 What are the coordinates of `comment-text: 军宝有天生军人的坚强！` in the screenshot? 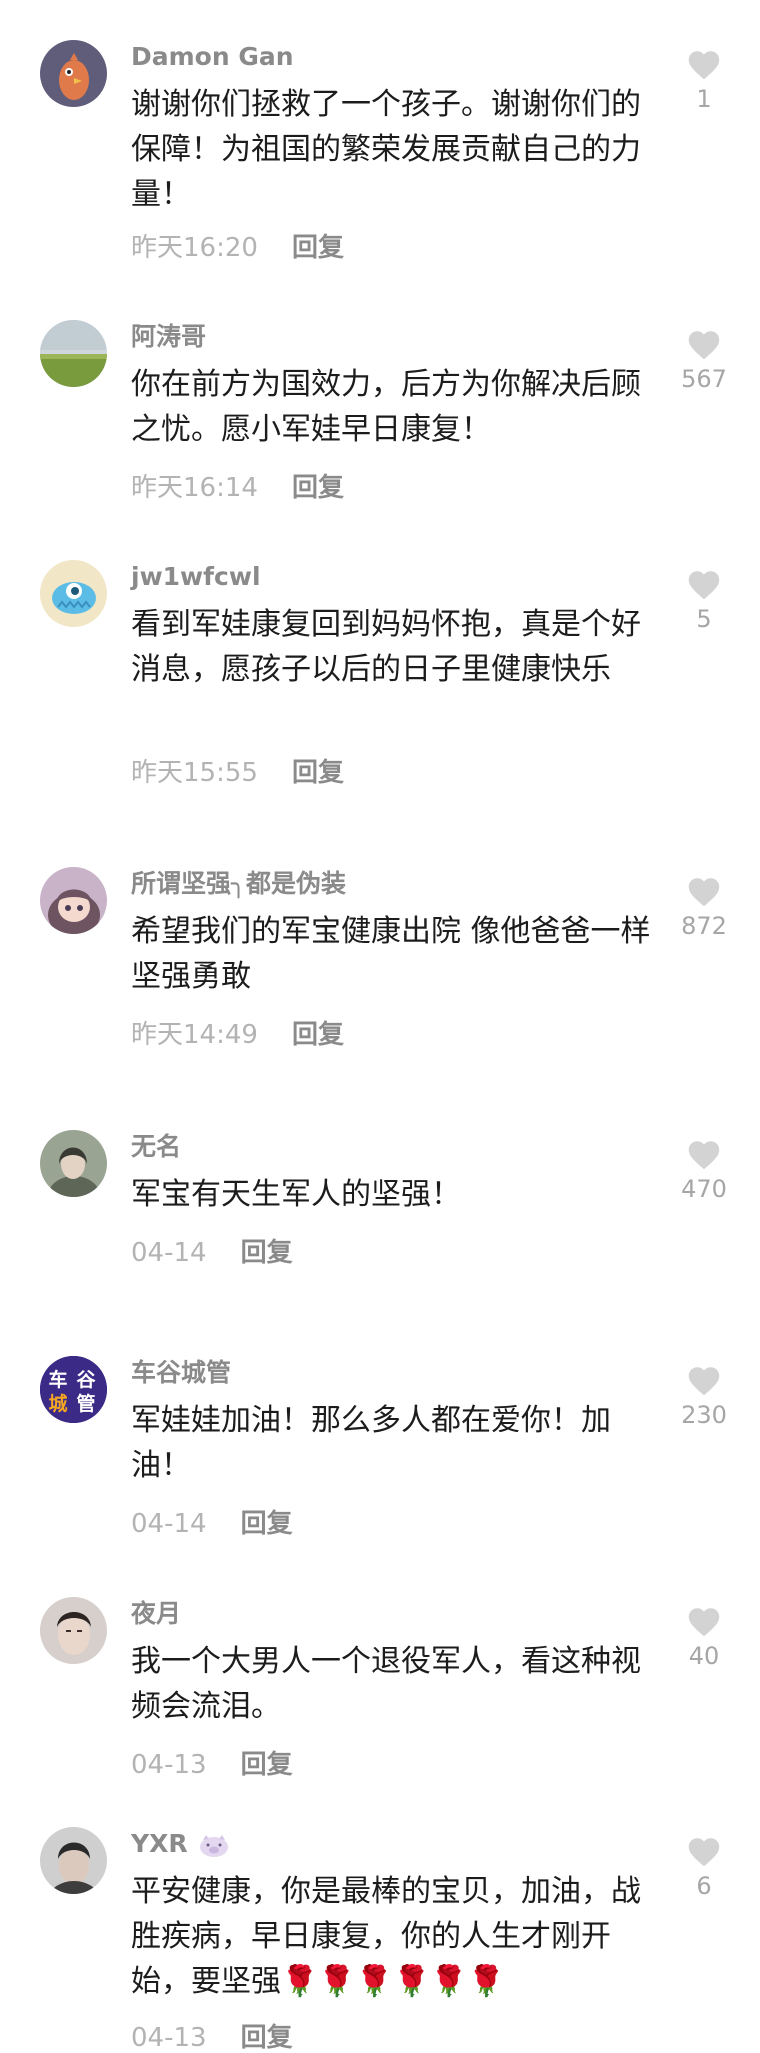 It's located at (296, 1194).